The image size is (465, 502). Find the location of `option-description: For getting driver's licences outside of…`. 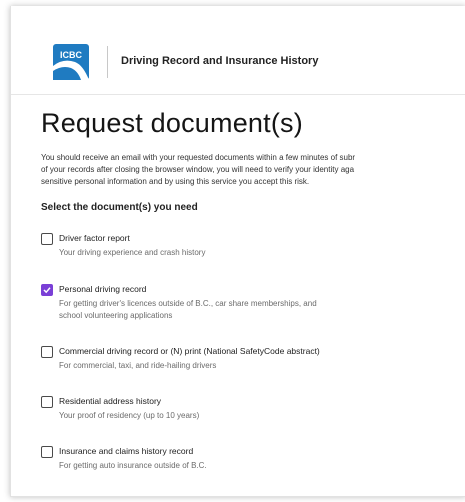

option-description: For getting driver's licences outside of… is located at coordinates (188, 310).